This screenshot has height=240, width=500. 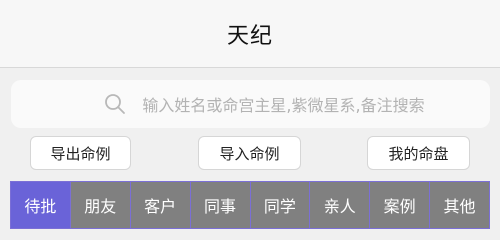 What do you see at coordinates (400, 205) in the screenshot?
I see `tab-cases: 案例` at bounding box center [400, 205].